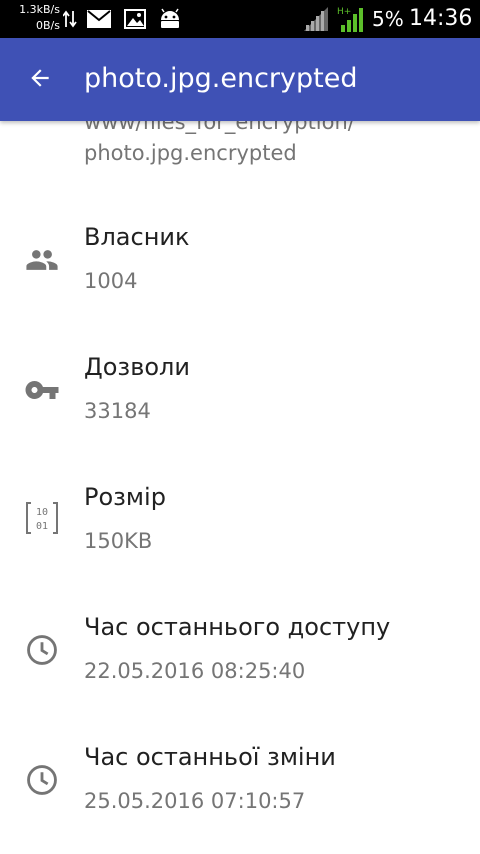  What do you see at coordinates (118, 541) in the screenshot?
I see `property-value: 150KB` at bounding box center [118, 541].